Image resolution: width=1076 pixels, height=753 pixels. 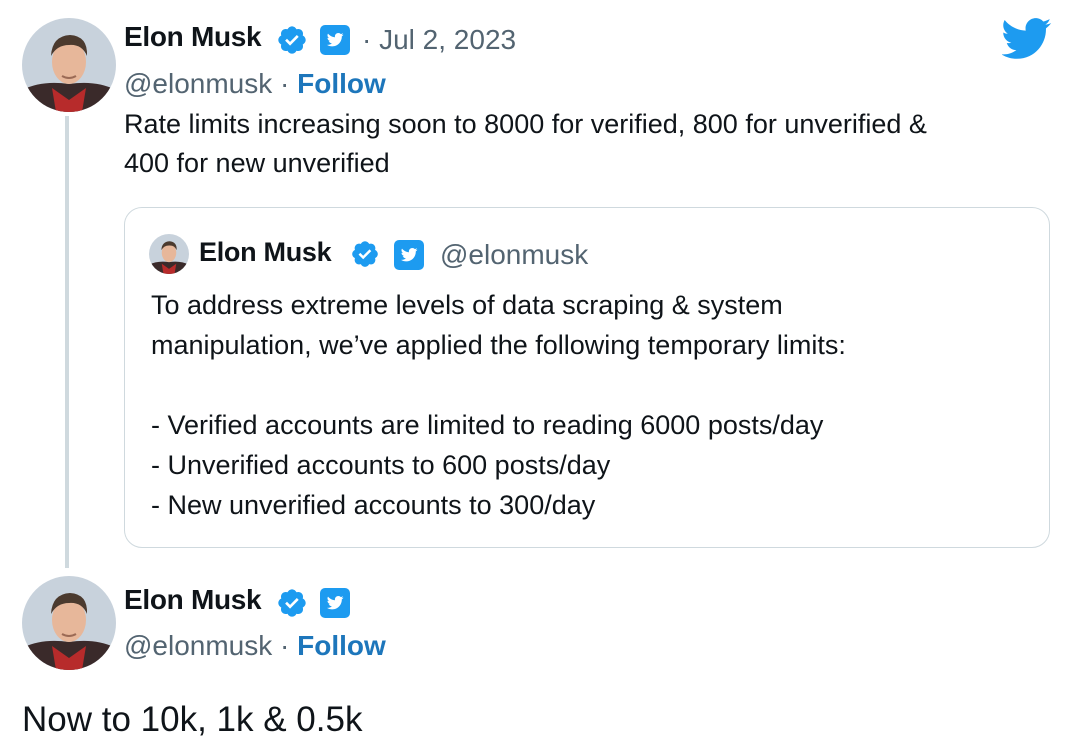 I want to click on tweet-date: · Jul 2, 2023, so click(x=439, y=40).